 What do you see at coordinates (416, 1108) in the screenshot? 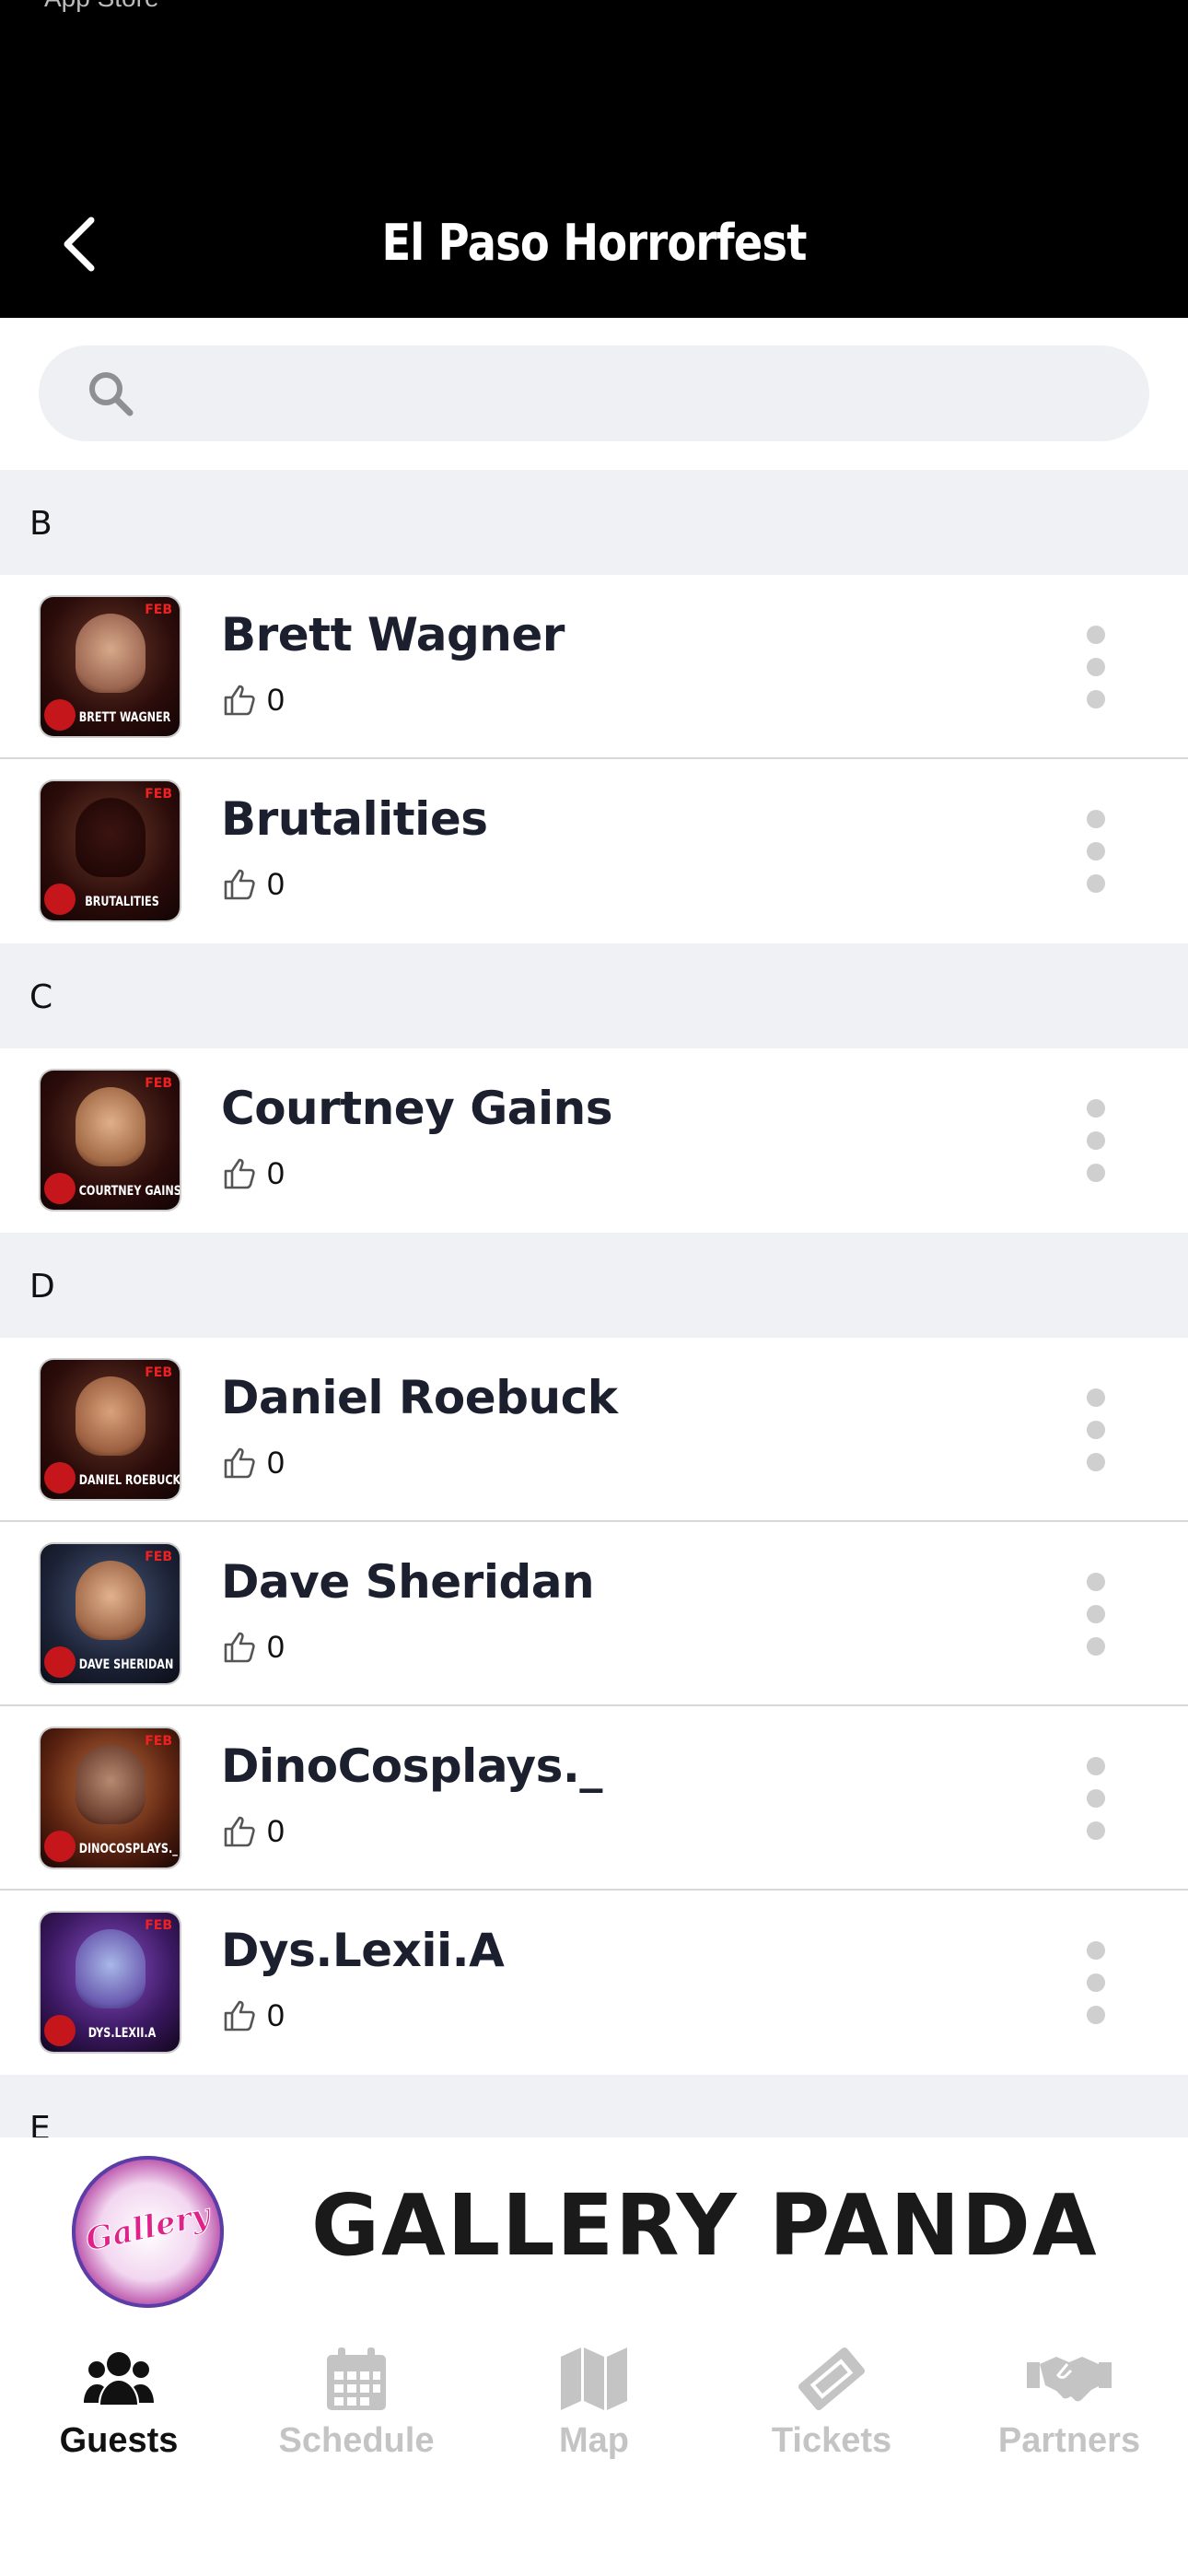
I see `guest-name: Courtney Gains` at bounding box center [416, 1108].